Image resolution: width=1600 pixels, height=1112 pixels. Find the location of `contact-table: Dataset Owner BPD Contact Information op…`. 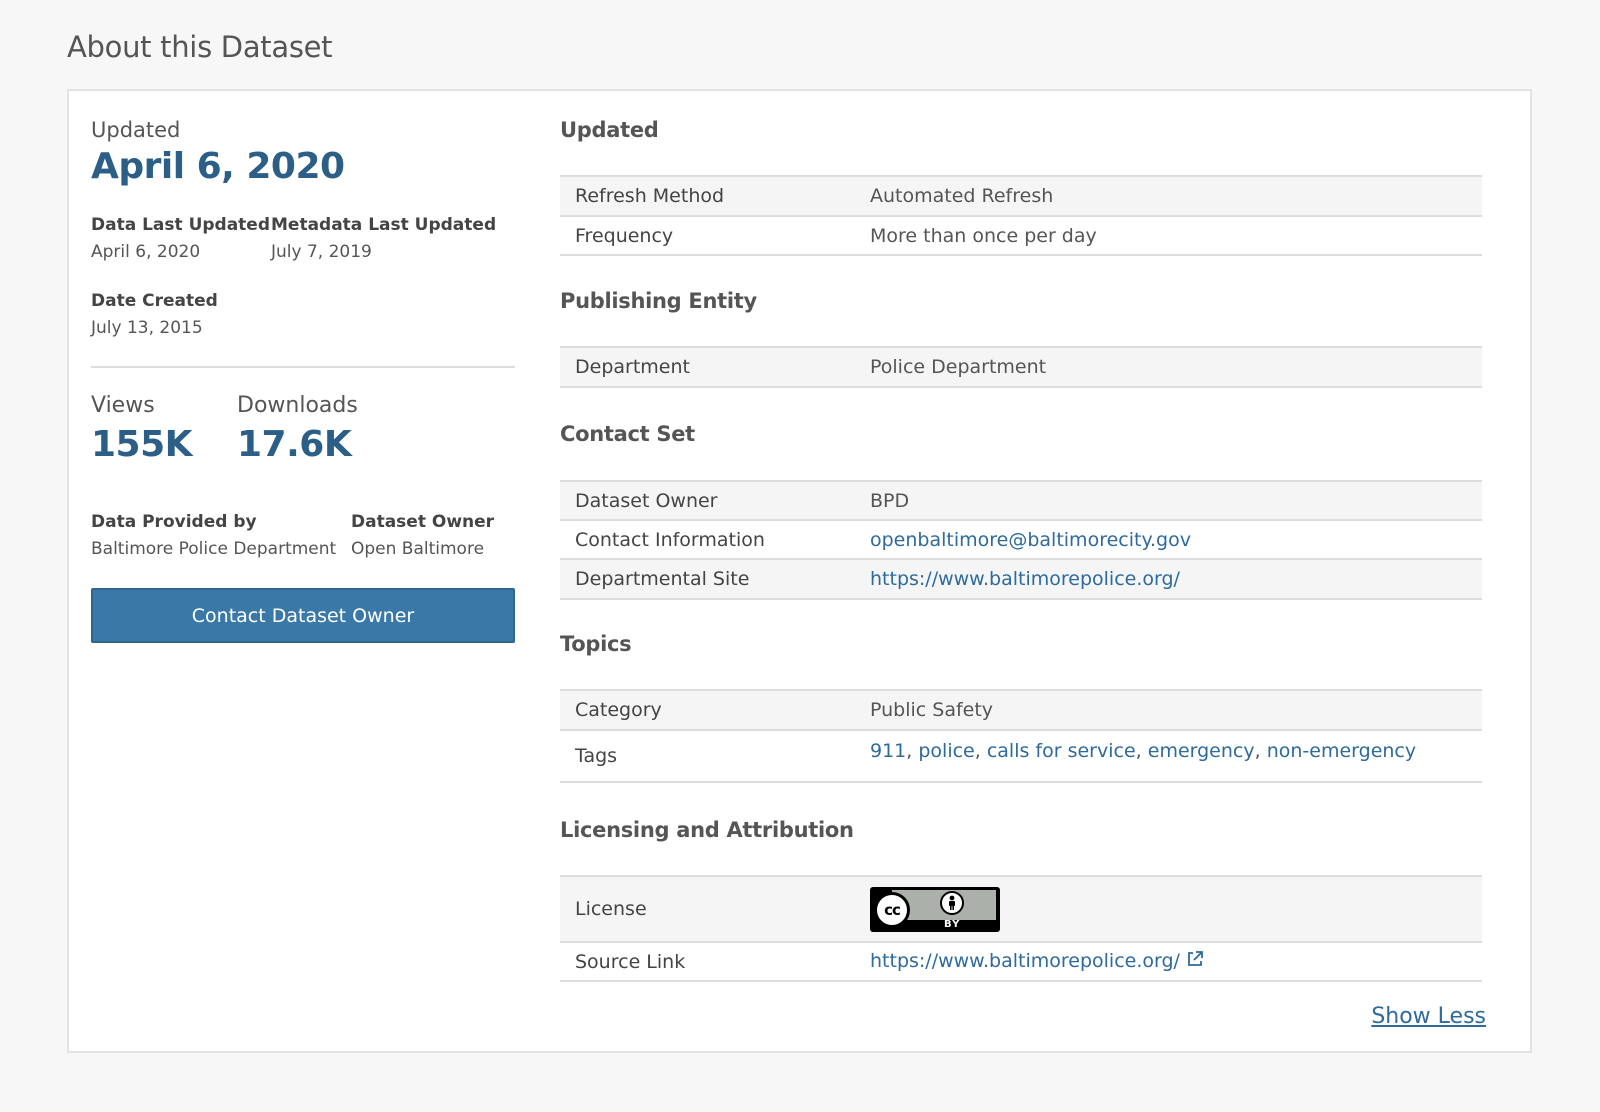

contact-table: Dataset Owner BPD Contact Information op… is located at coordinates (1021, 540).